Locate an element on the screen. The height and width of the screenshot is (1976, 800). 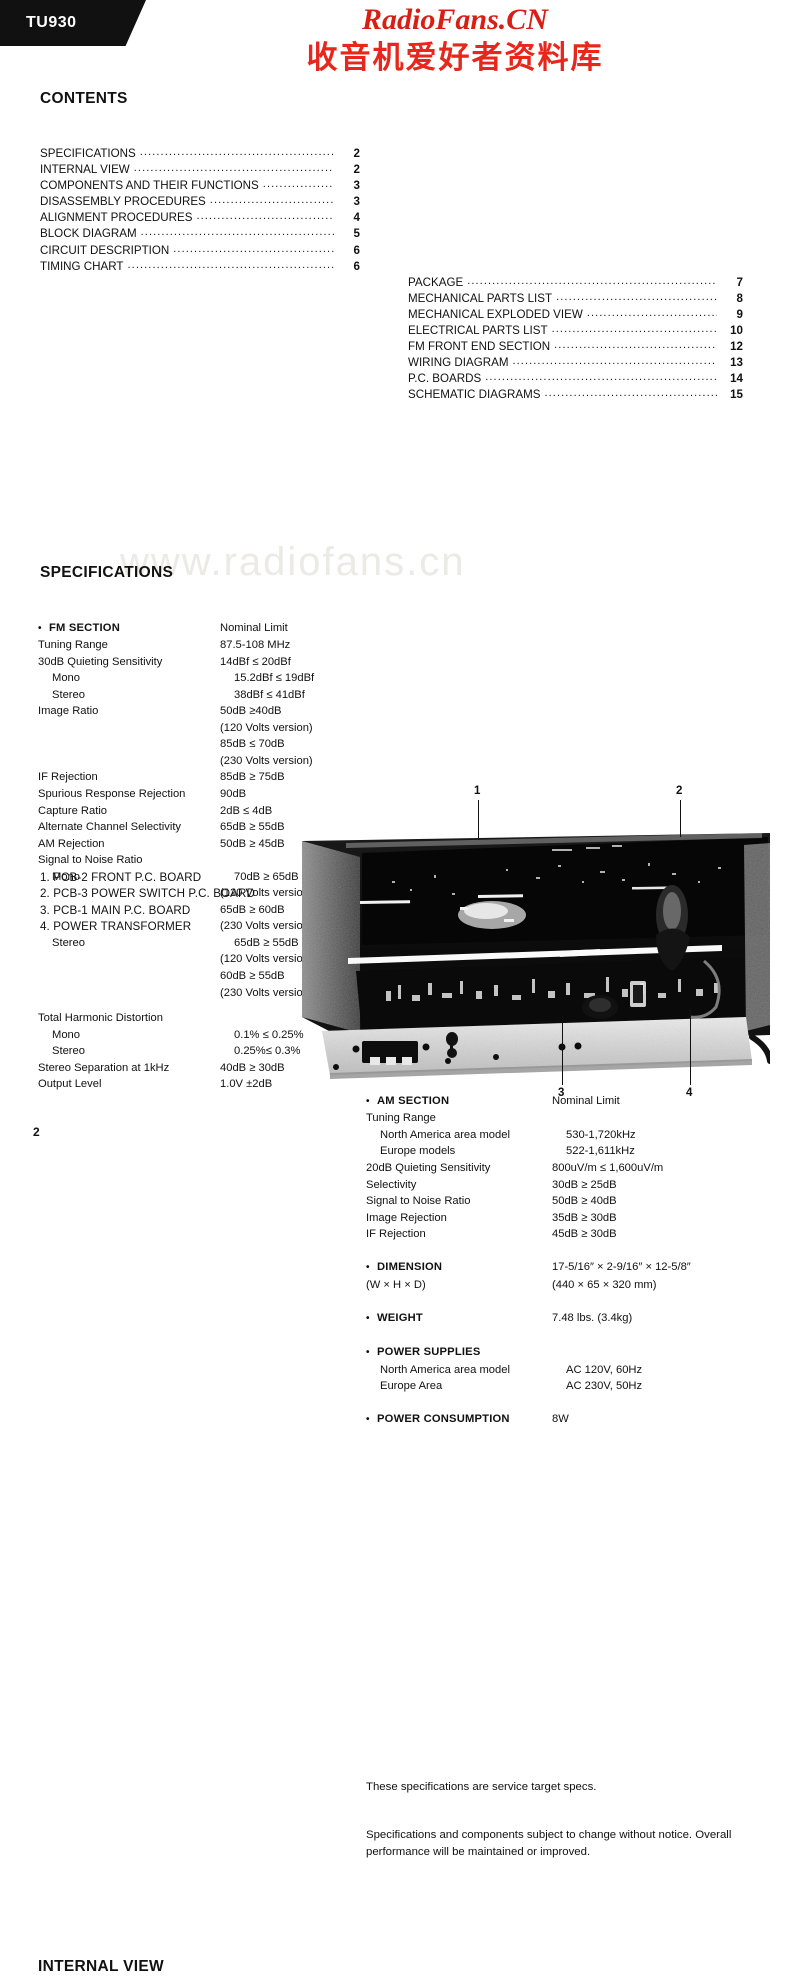
brand-watermark-header: RadioFans.CN 收音机爱好者资料库 is located at coordinates (455, 40).